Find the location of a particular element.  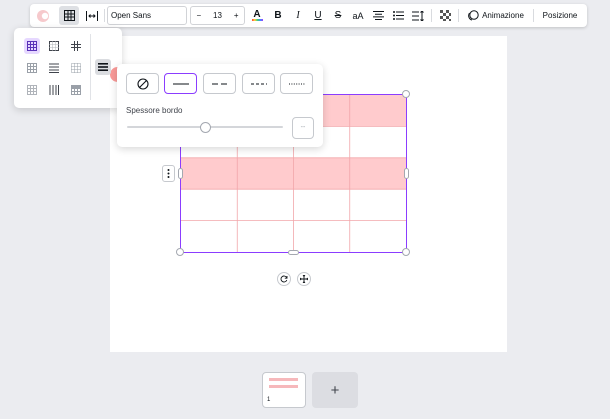

style-grid-horizontal is located at coordinates (54, 68).